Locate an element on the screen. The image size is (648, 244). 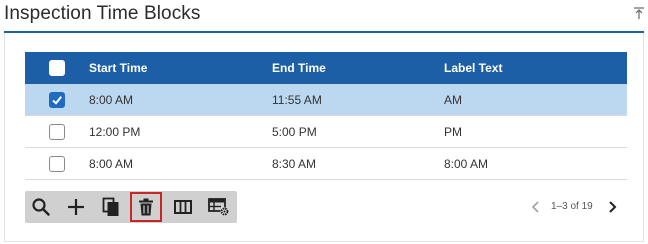
panel-header: Inspection Time Blocks is located at coordinates (324, 16).